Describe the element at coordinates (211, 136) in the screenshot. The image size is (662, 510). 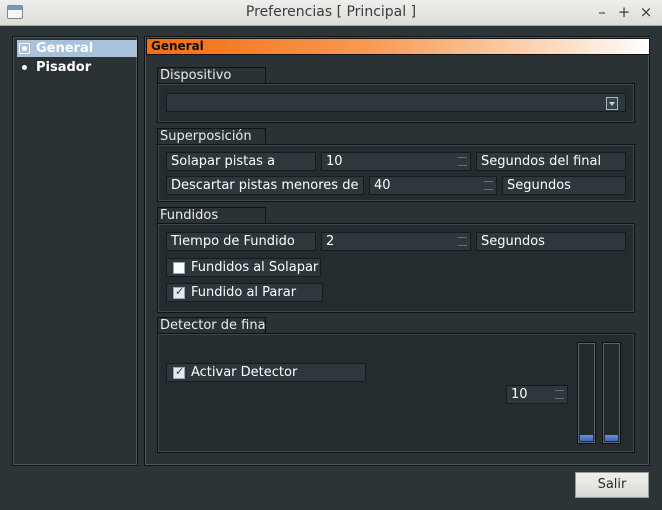
I see `group-label-superposicion: Superposición` at that location.